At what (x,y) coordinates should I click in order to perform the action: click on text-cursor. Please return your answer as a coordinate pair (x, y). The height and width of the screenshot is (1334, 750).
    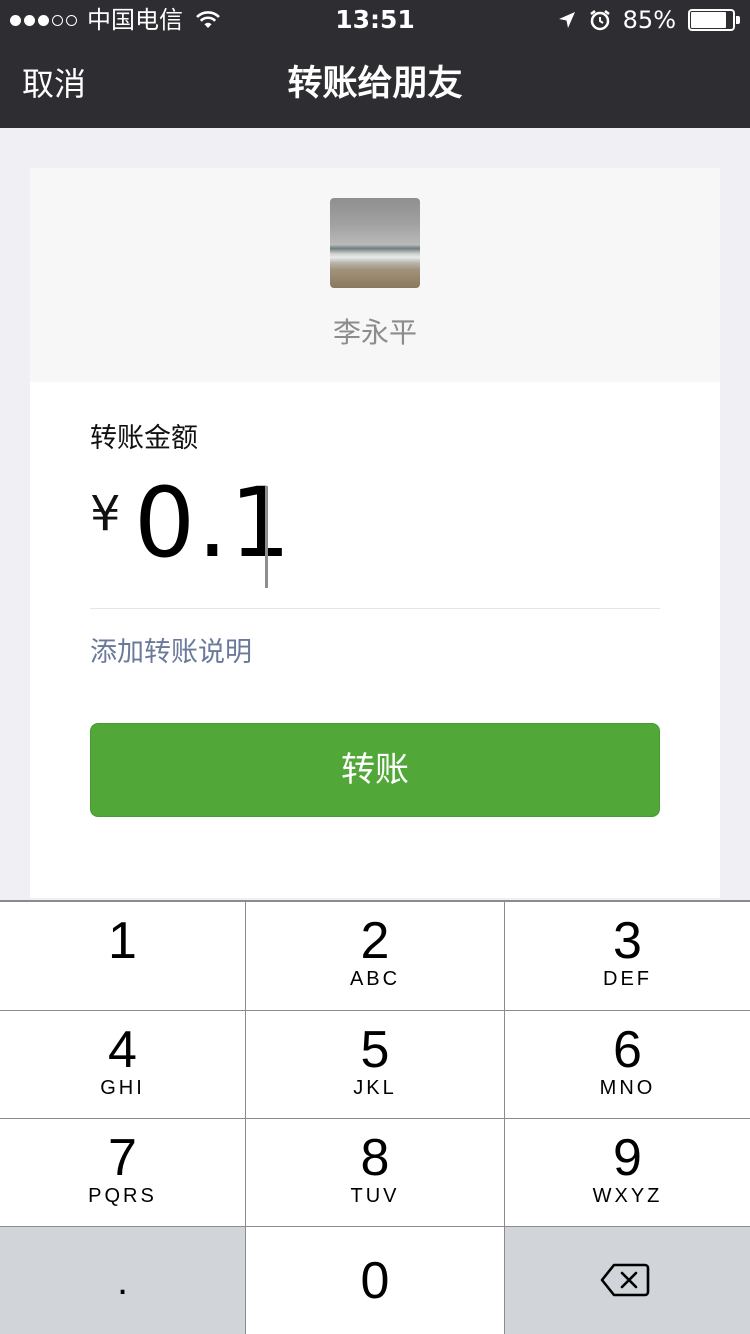
    Looking at the image, I should click on (266, 537).